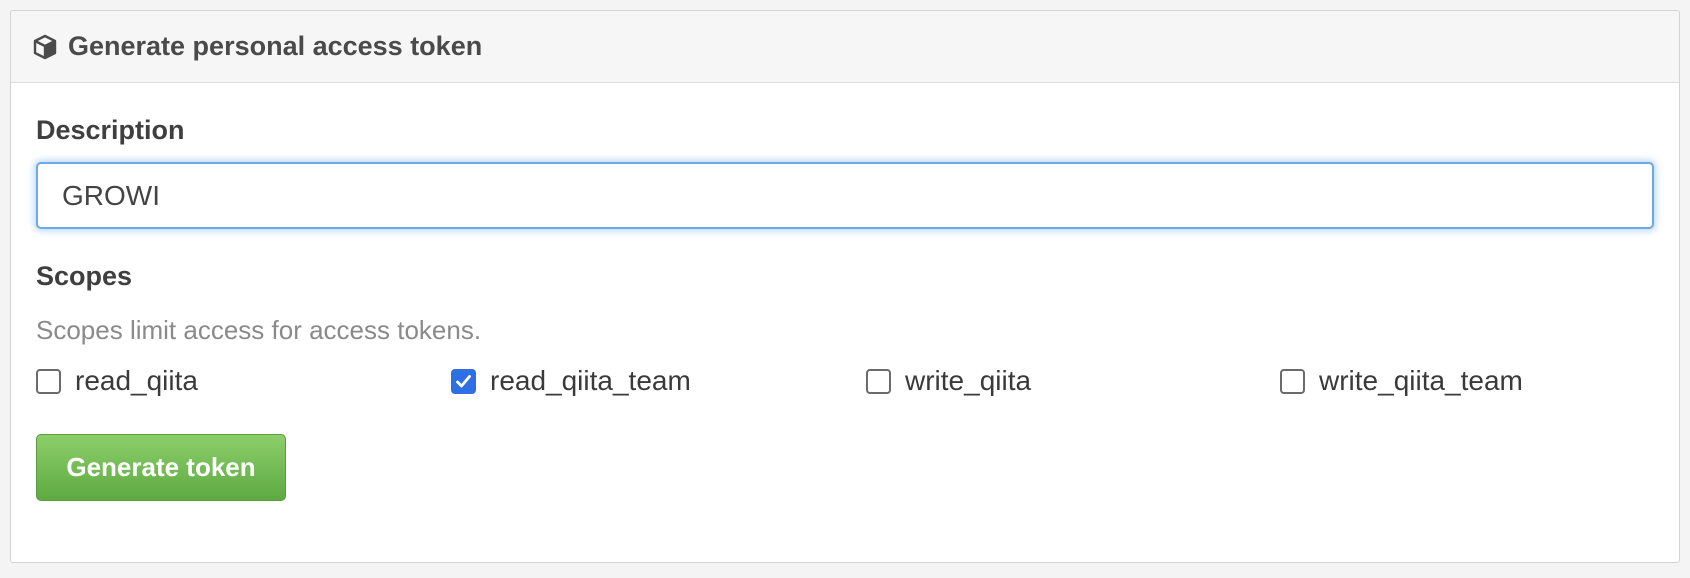 Image resolution: width=1690 pixels, height=578 pixels. I want to click on scope-write-qiita: write_qiita, so click(948, 381).